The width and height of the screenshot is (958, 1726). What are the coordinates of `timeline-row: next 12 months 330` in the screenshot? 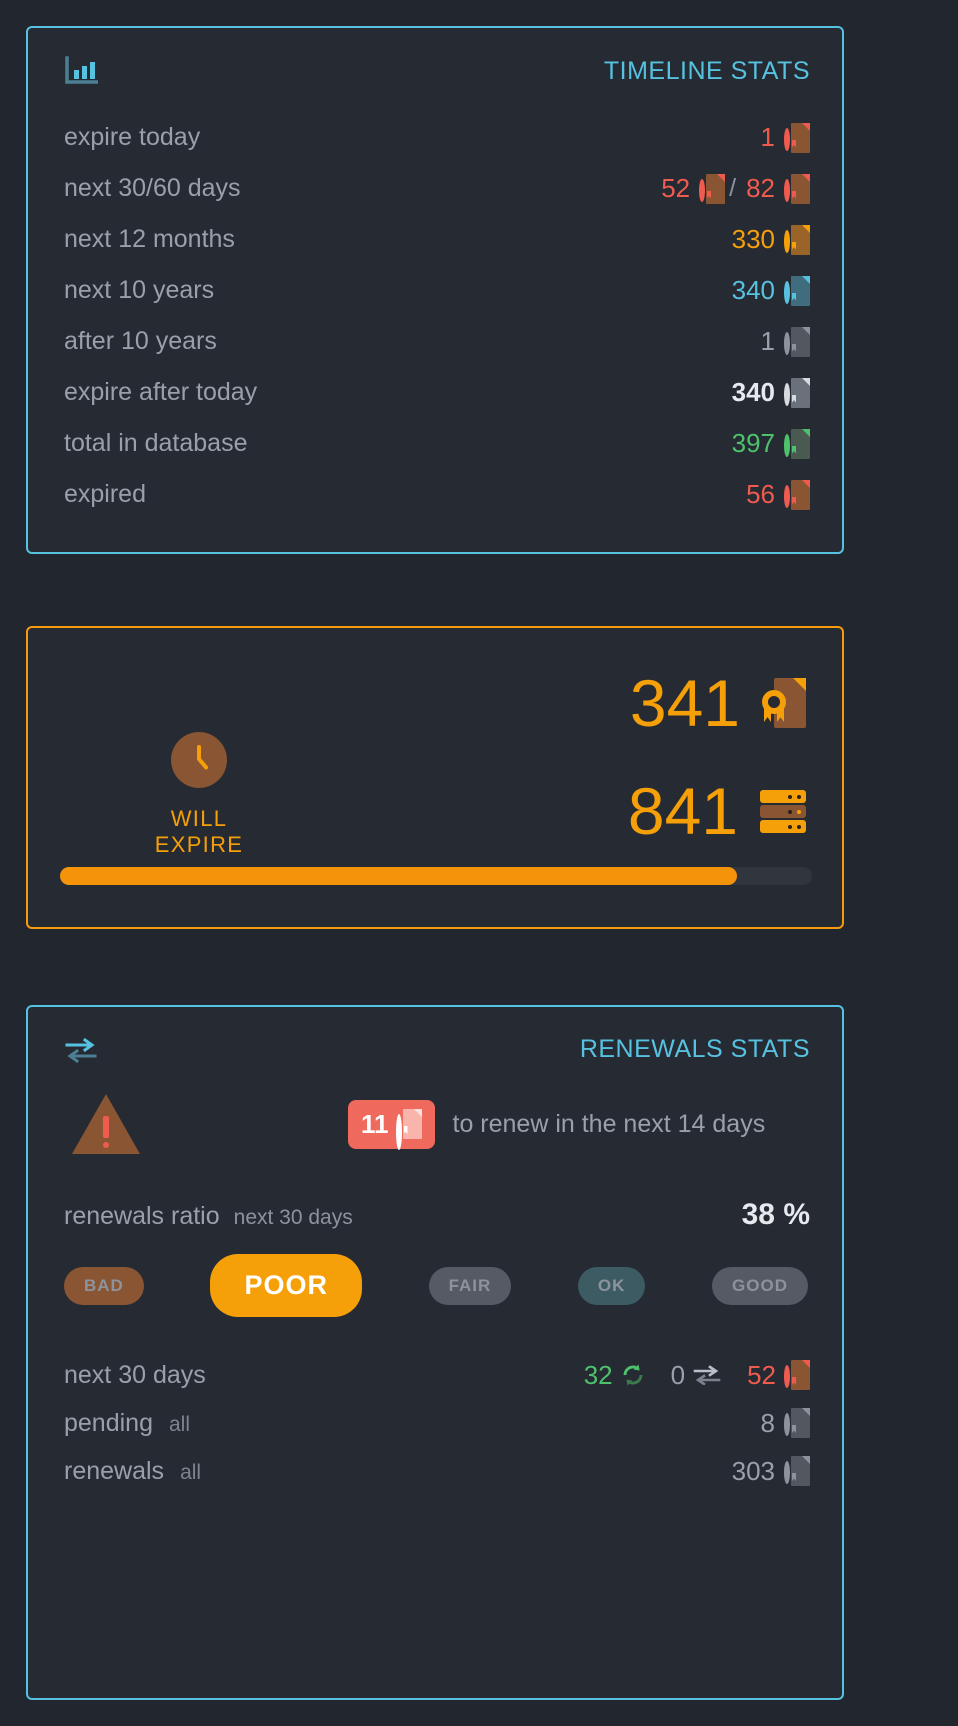 It's located at (437, 239).